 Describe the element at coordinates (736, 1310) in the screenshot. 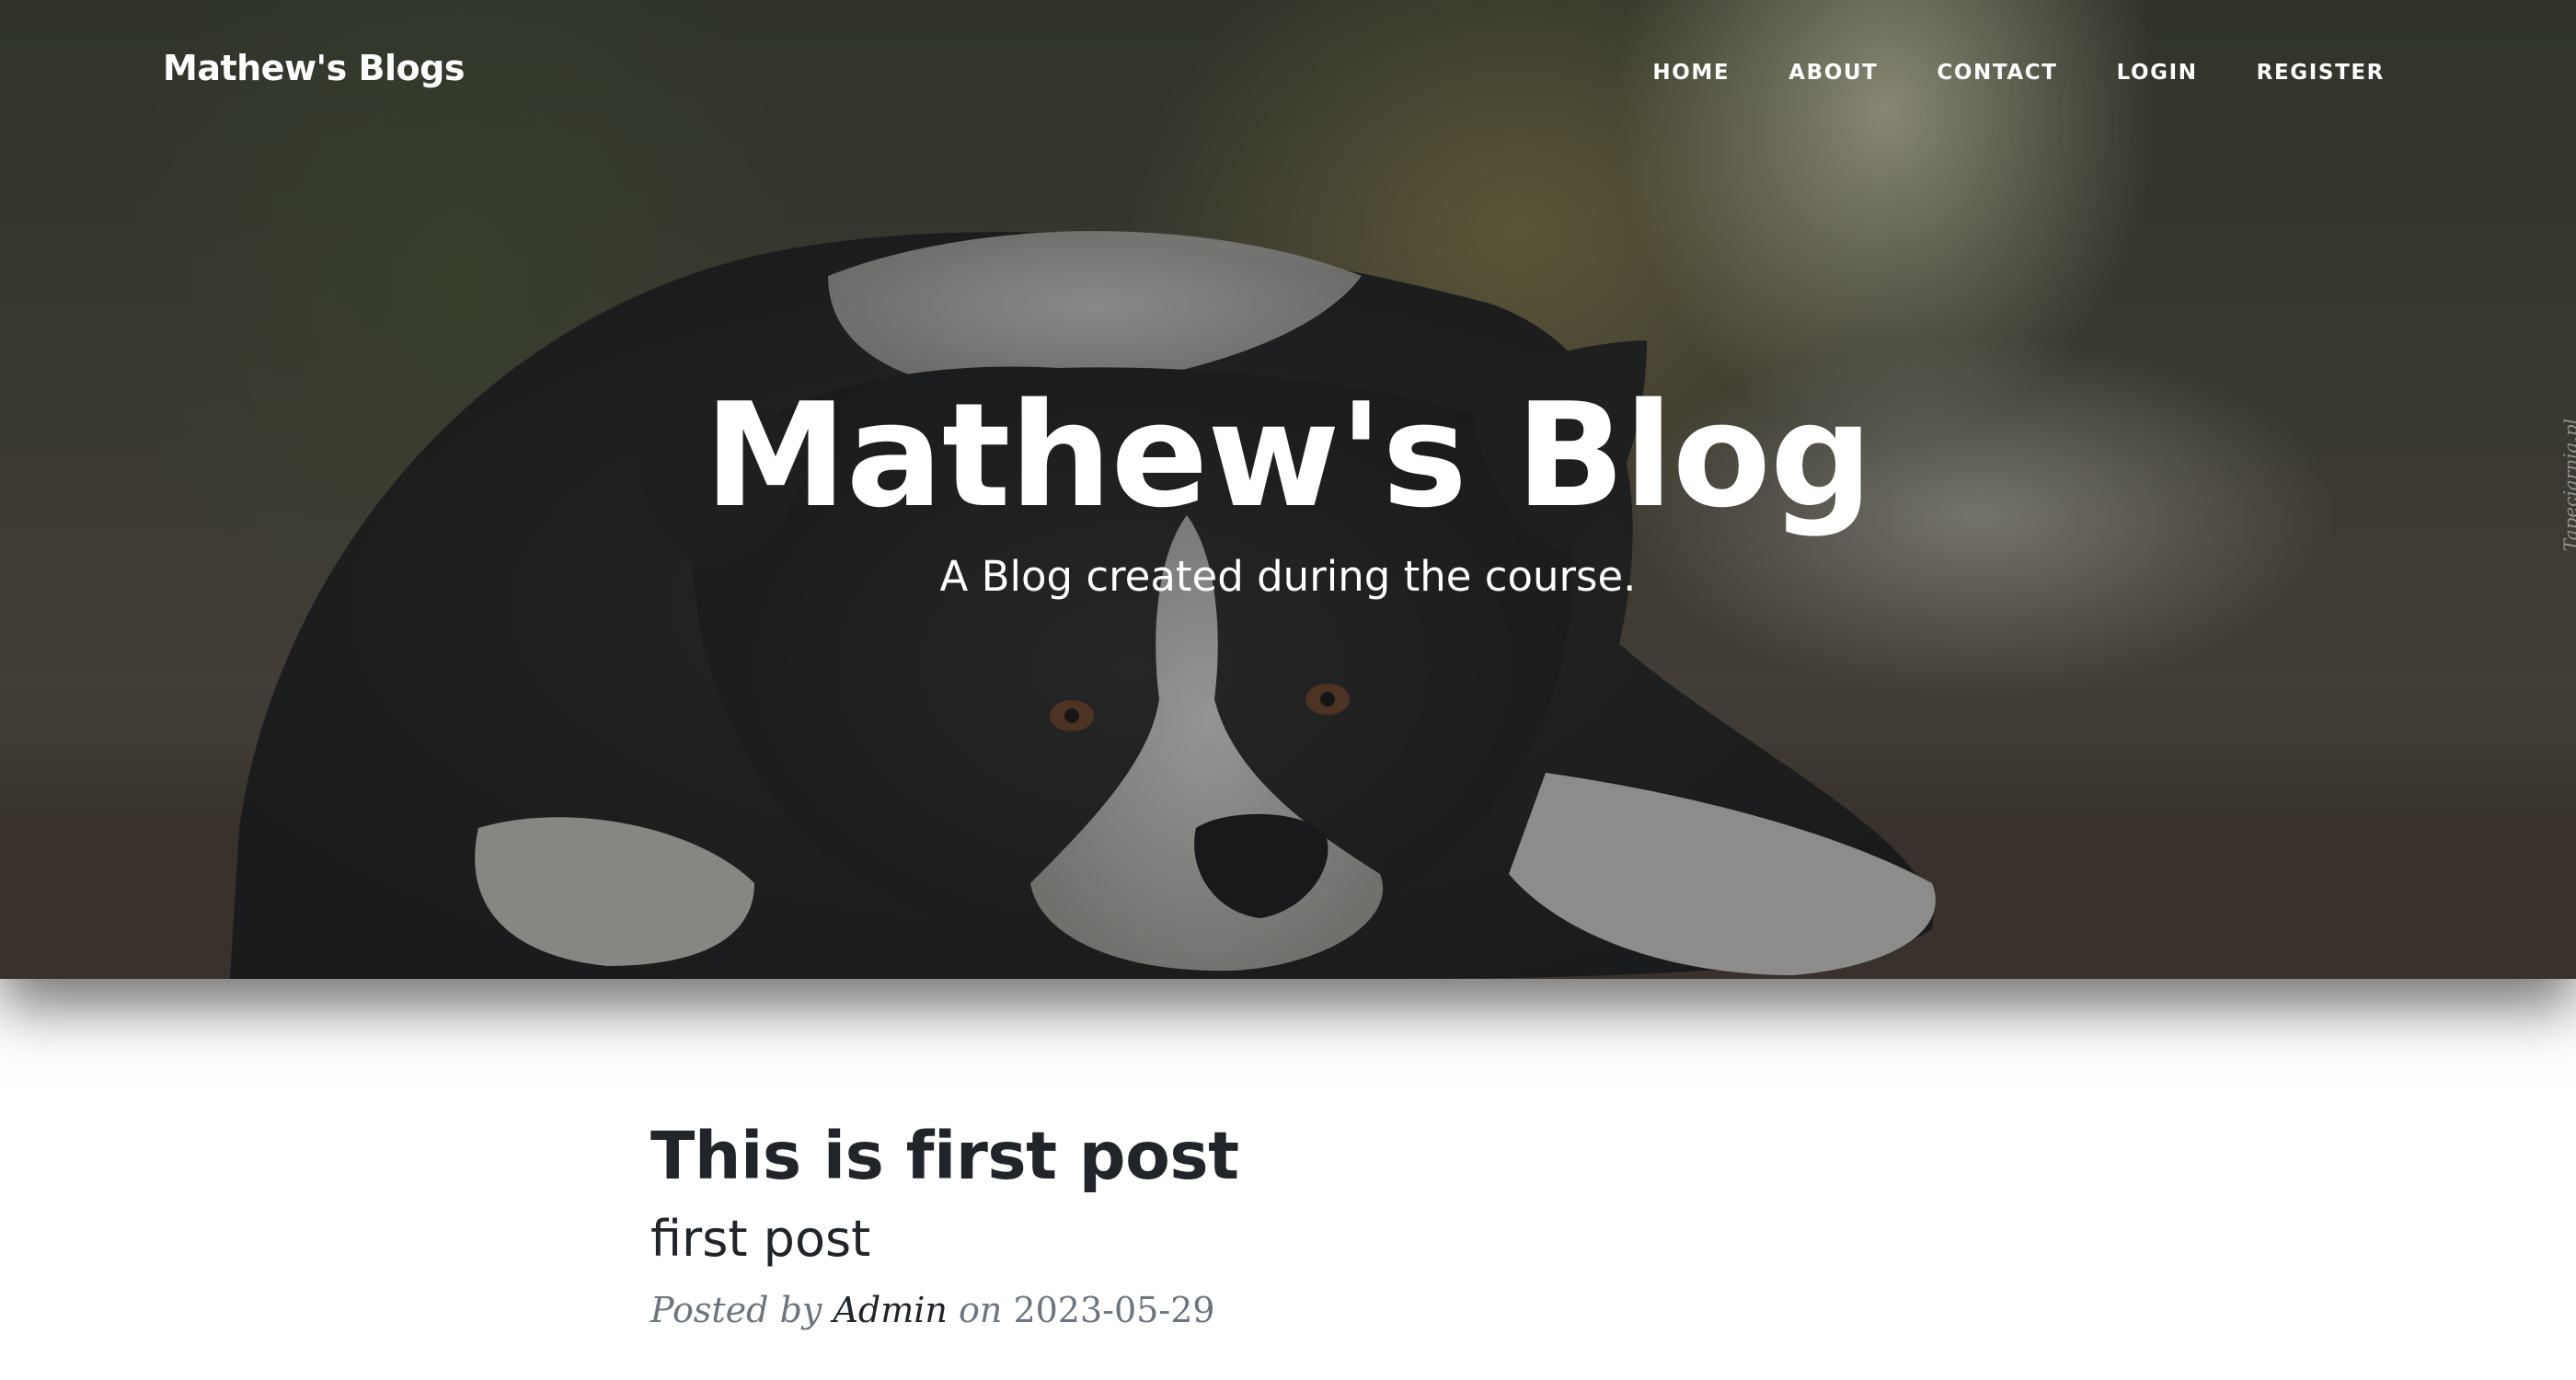

I see `post-meta-prefix: Posted by` at that location.